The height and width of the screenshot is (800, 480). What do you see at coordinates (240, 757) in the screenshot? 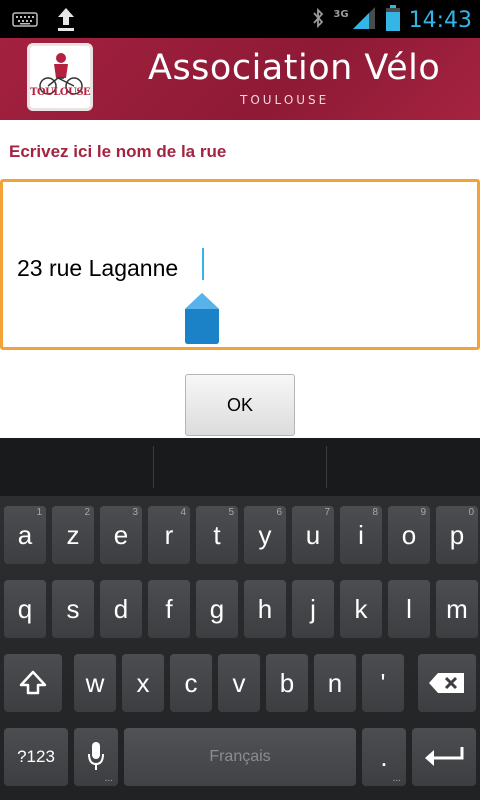
I see `space-key: Français` at bounding box center [240, 757].